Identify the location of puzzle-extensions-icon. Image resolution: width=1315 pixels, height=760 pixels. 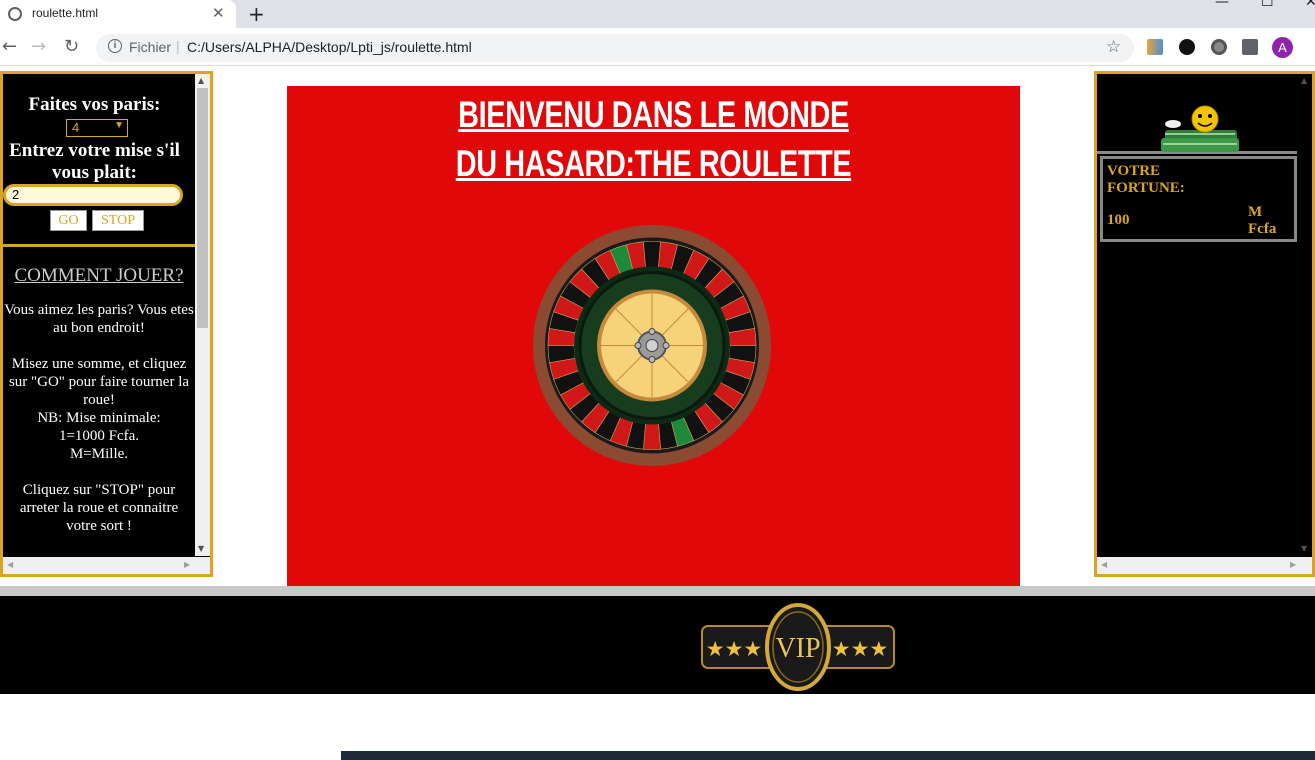
(1250, 47).